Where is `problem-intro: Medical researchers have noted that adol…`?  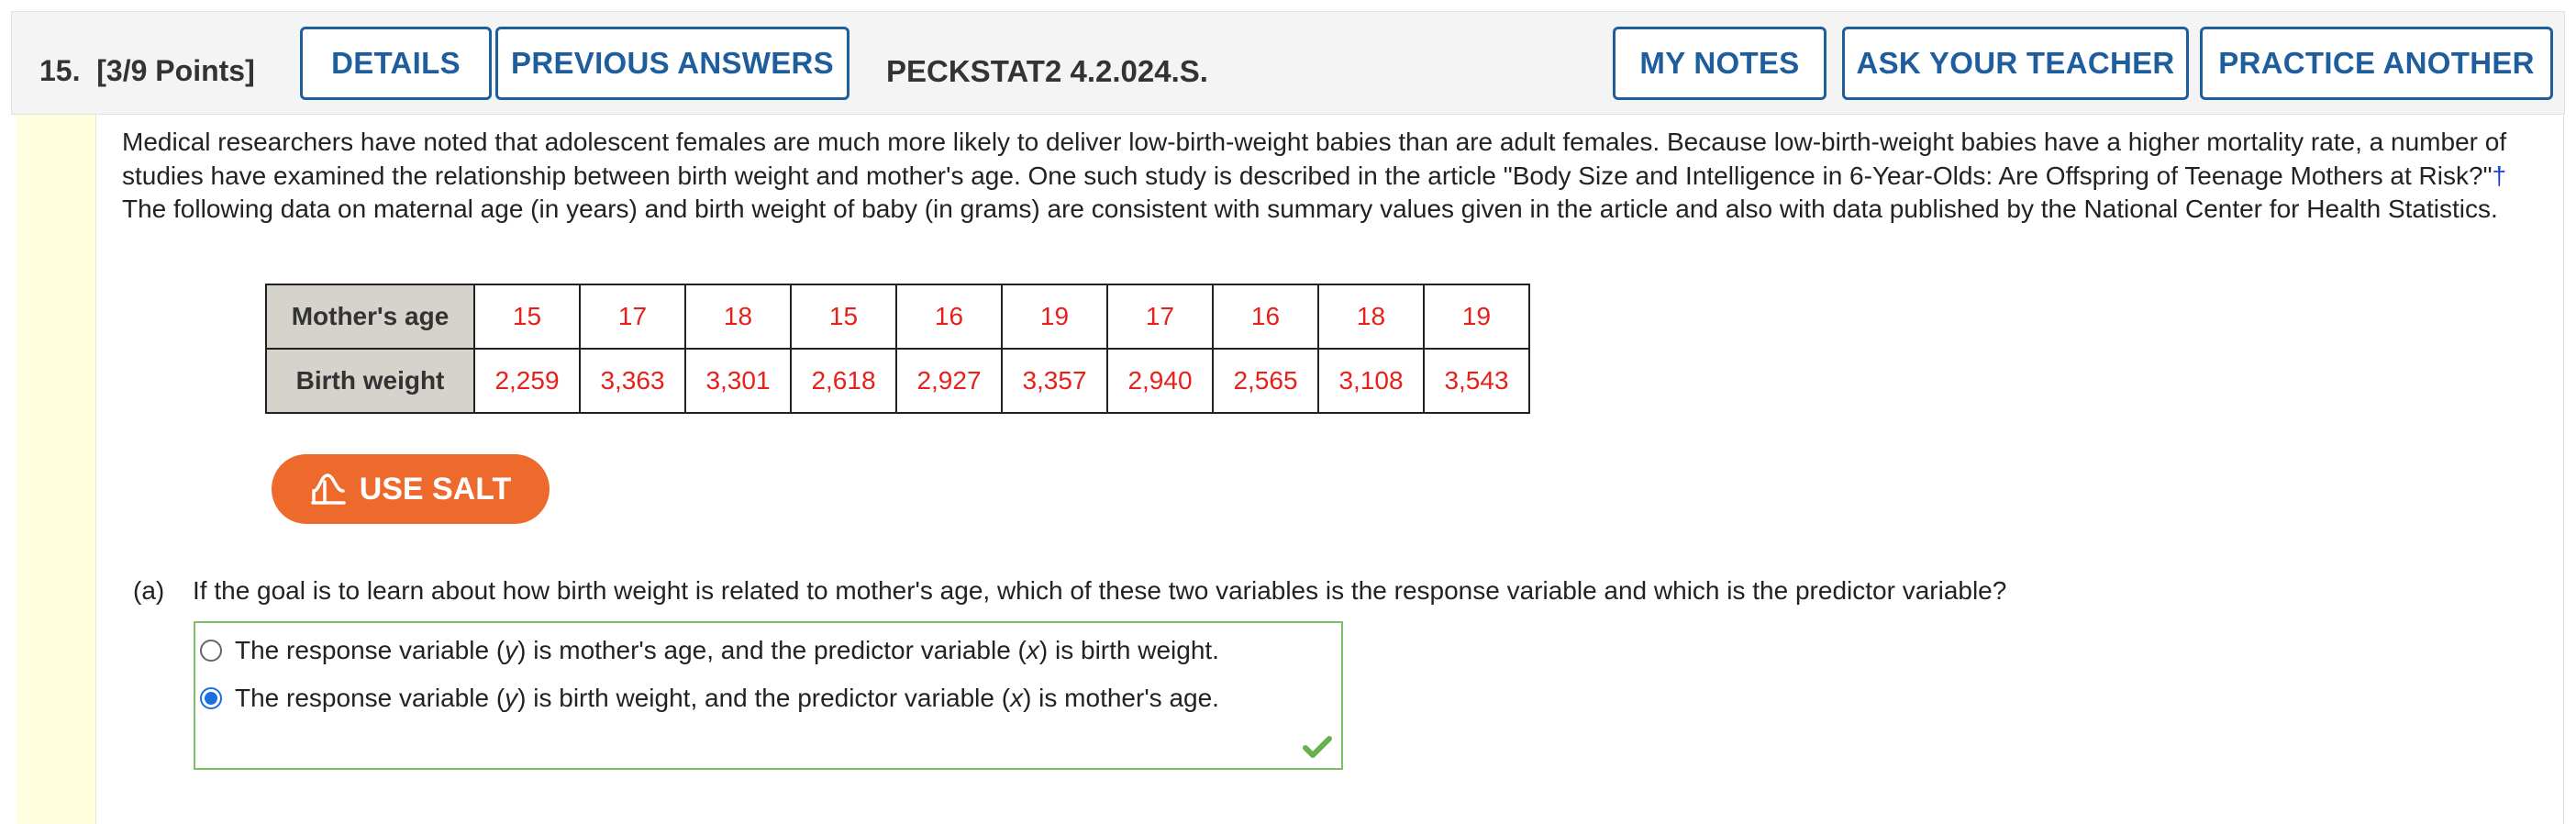
problem-intro: Medical researchers have noted that adol… is located at coordinates (1333, 177).